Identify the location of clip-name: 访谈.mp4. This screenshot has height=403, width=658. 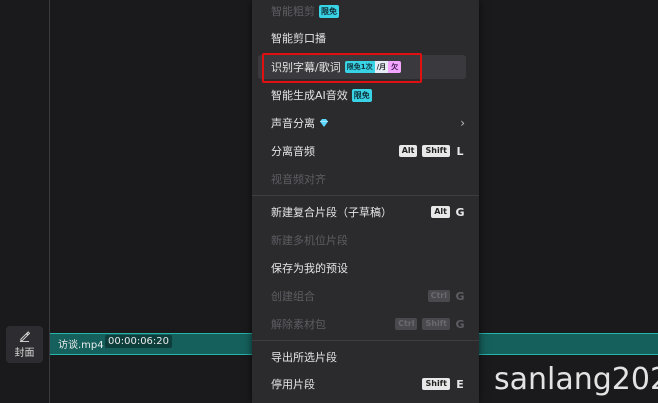
(81, 345).